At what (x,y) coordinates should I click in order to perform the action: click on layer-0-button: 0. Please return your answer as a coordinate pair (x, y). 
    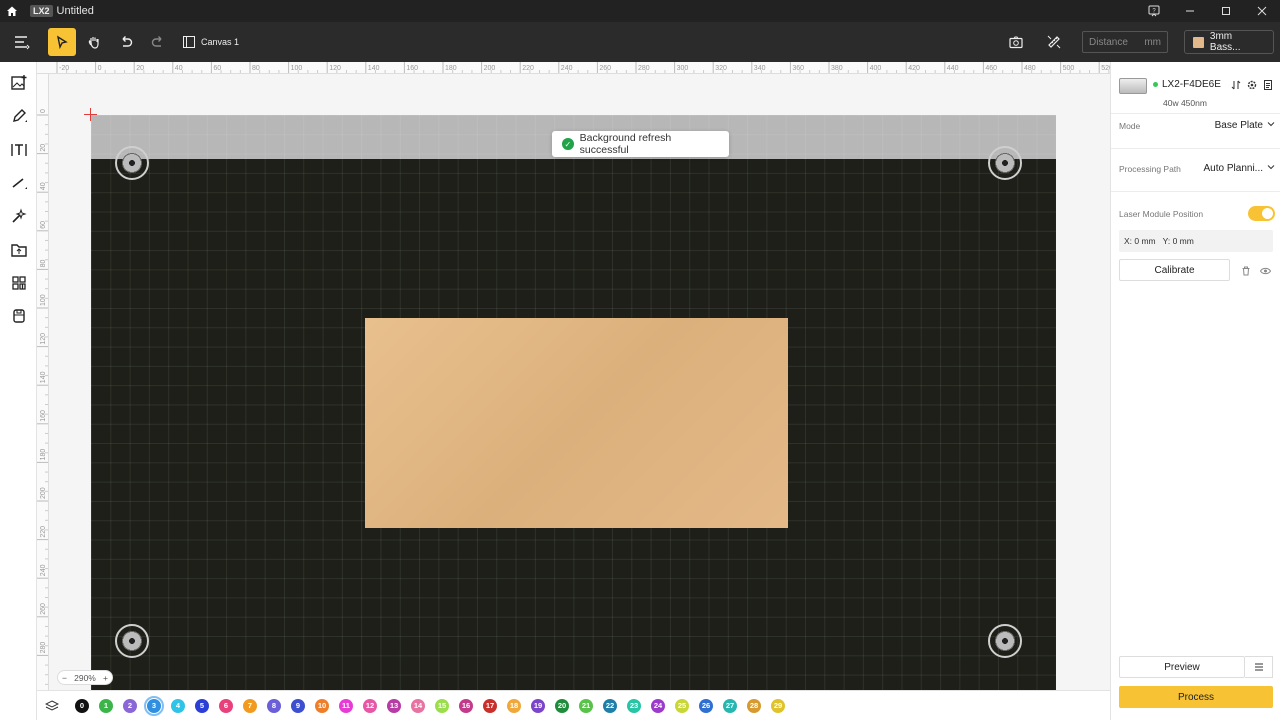
    Looking at the image, I should click on (82, 705).